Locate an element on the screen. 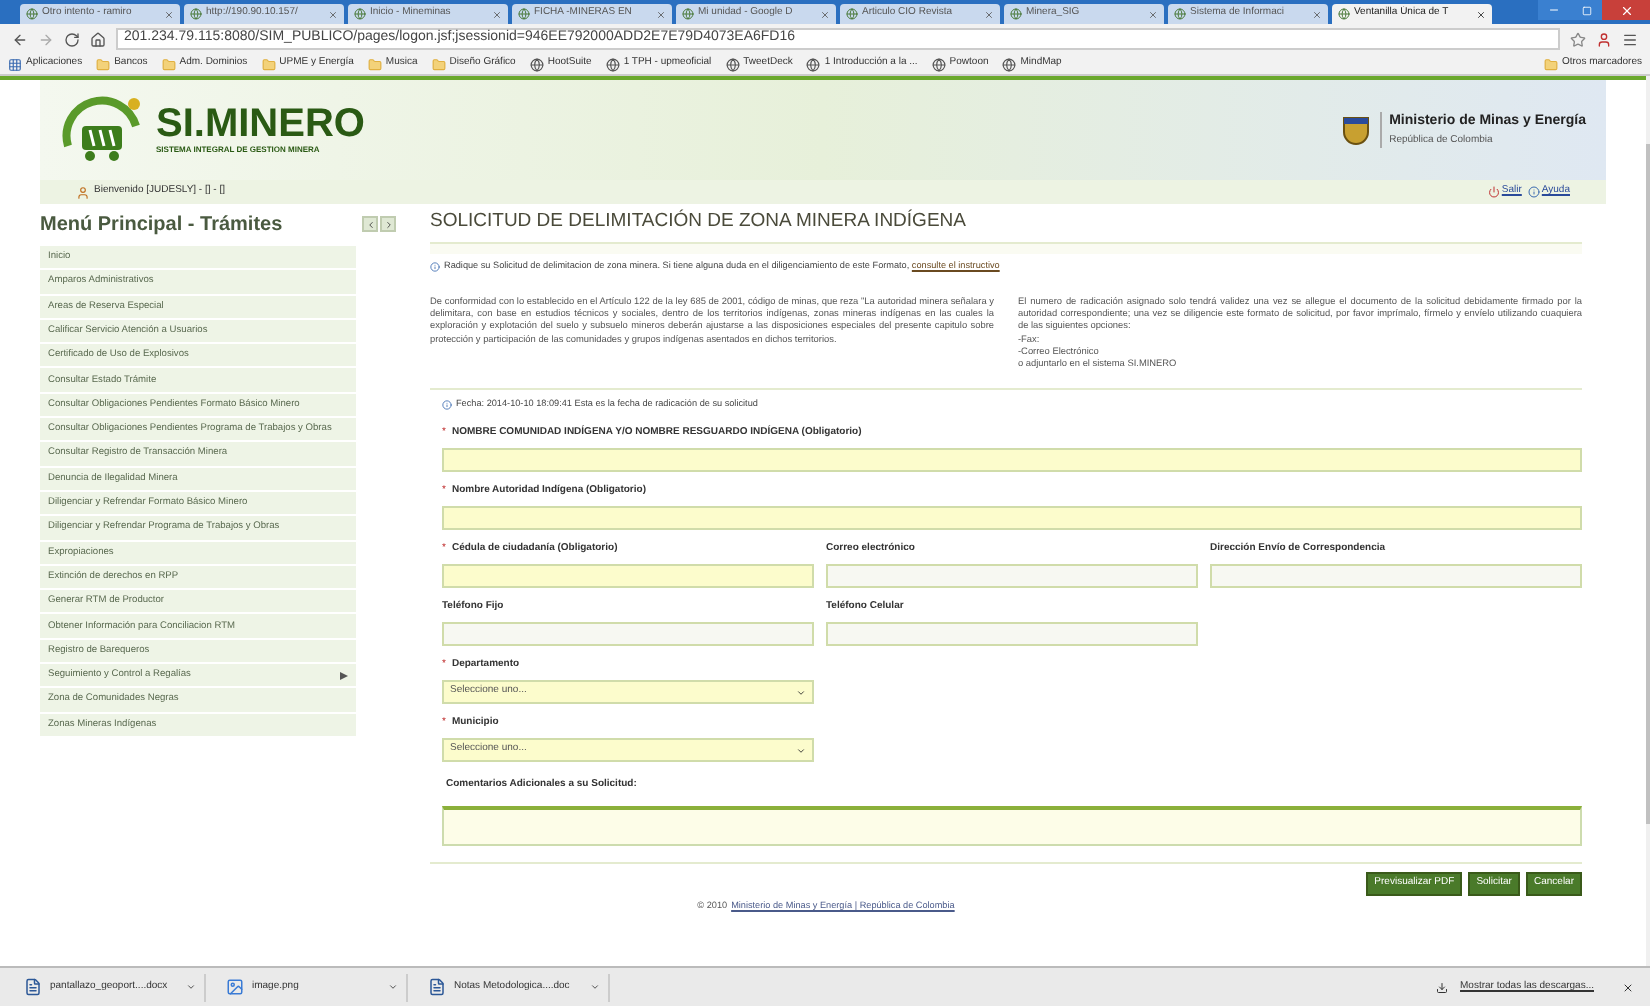  back-icon is located at coordinates (20, 39).